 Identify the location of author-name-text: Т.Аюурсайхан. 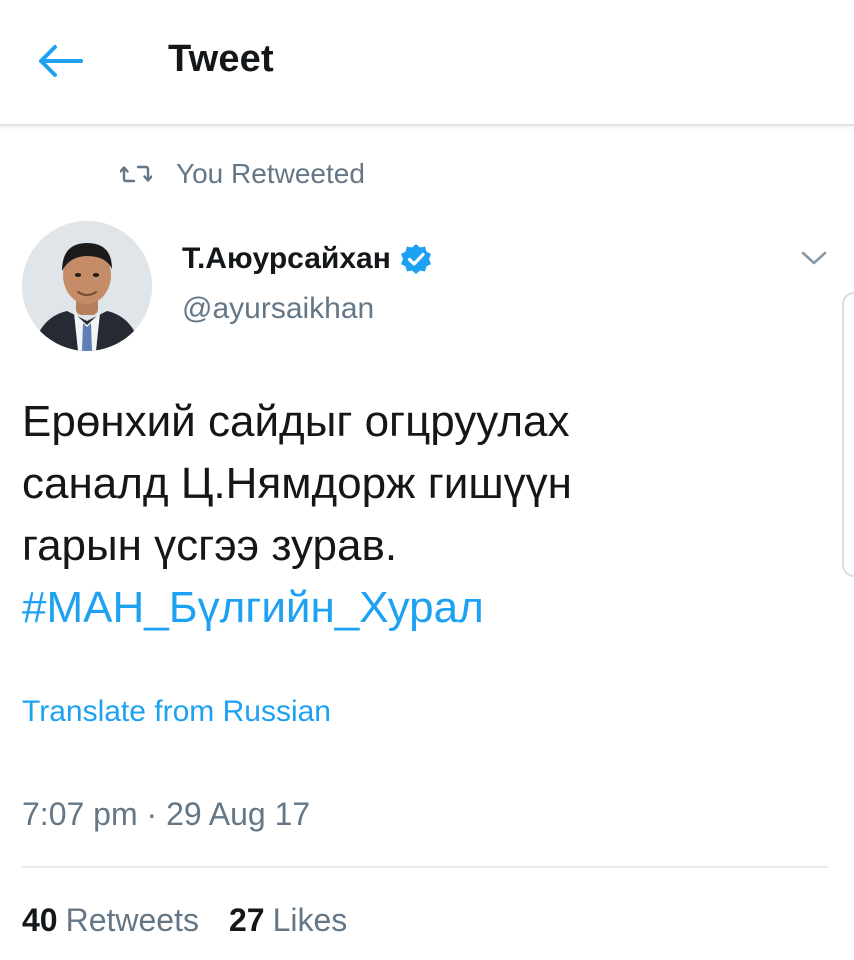
(286, 258).